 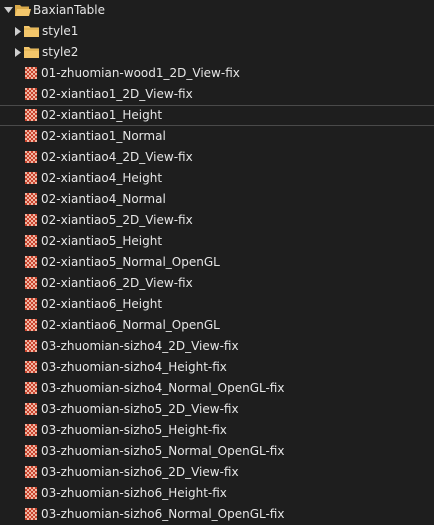 What do you see at coordinates (140, 346) in the screenshot?
I see `texture-label: 03-zhuomian-sizho4_2D_View-fix` at bounding box center [140, 346].